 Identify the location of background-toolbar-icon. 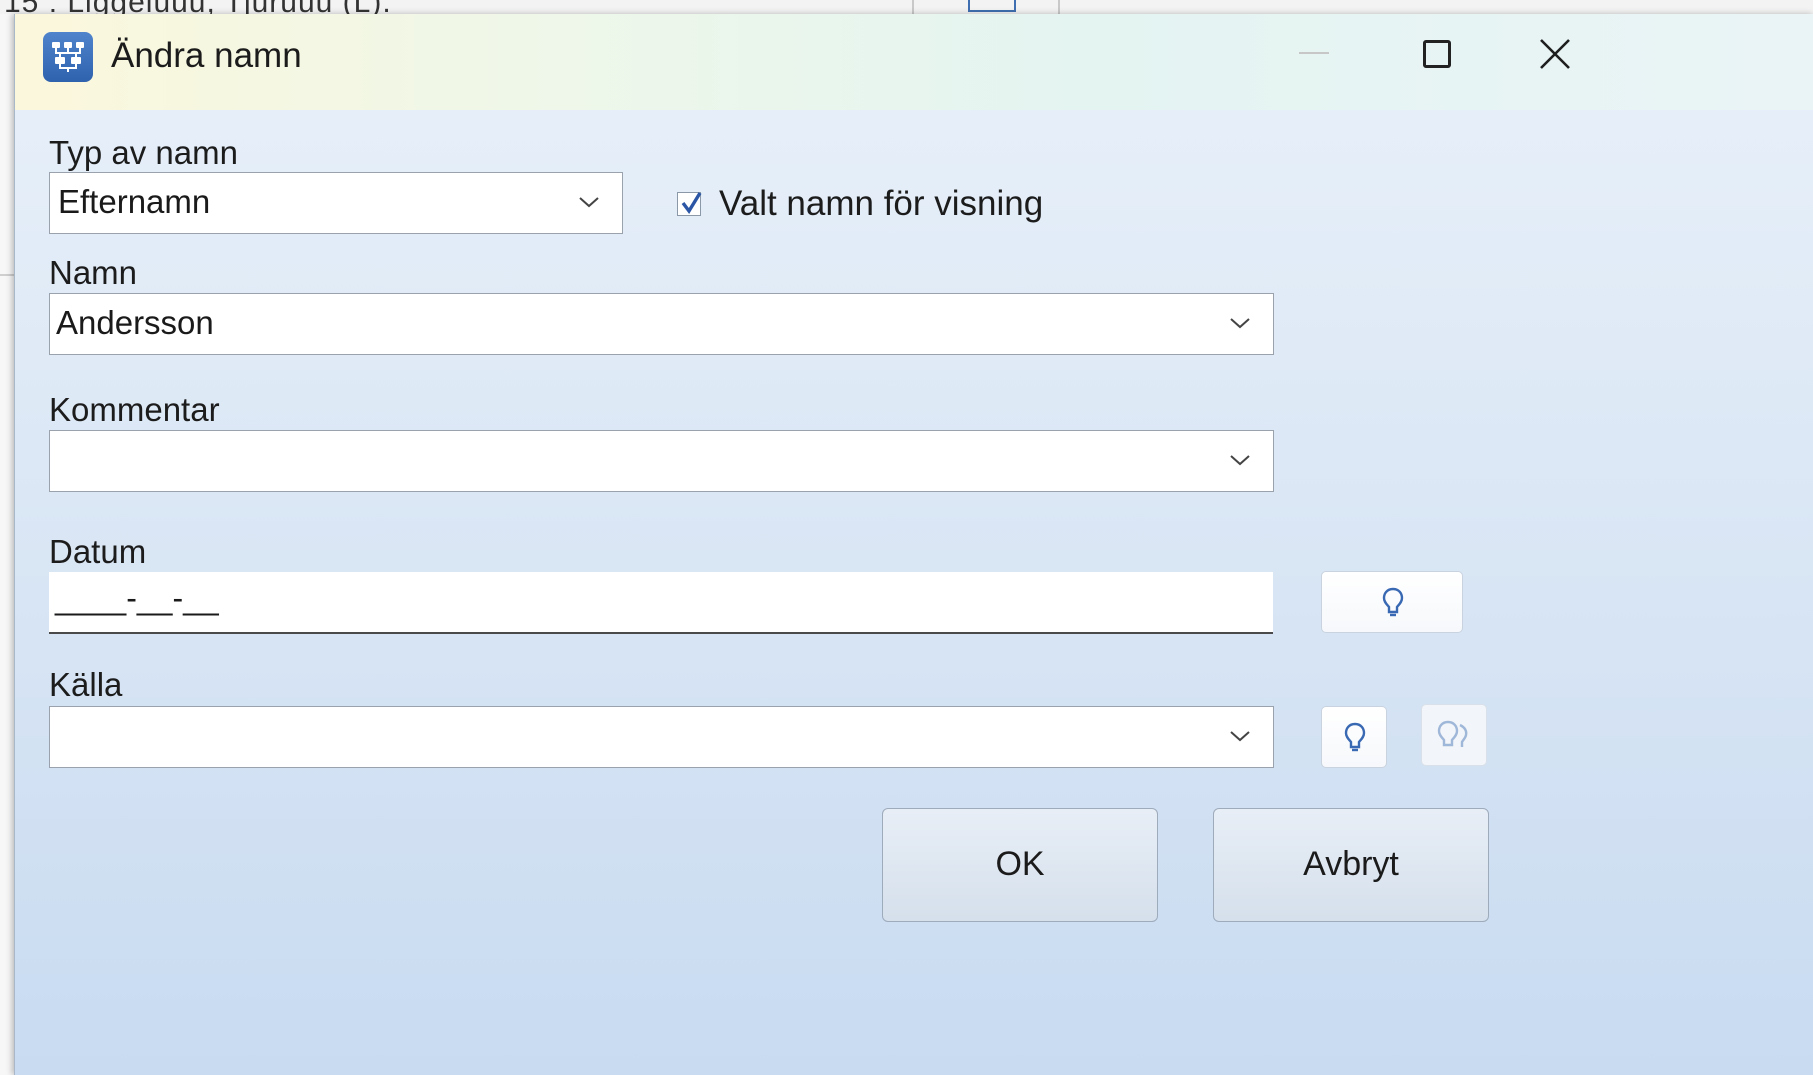
(992, 6).